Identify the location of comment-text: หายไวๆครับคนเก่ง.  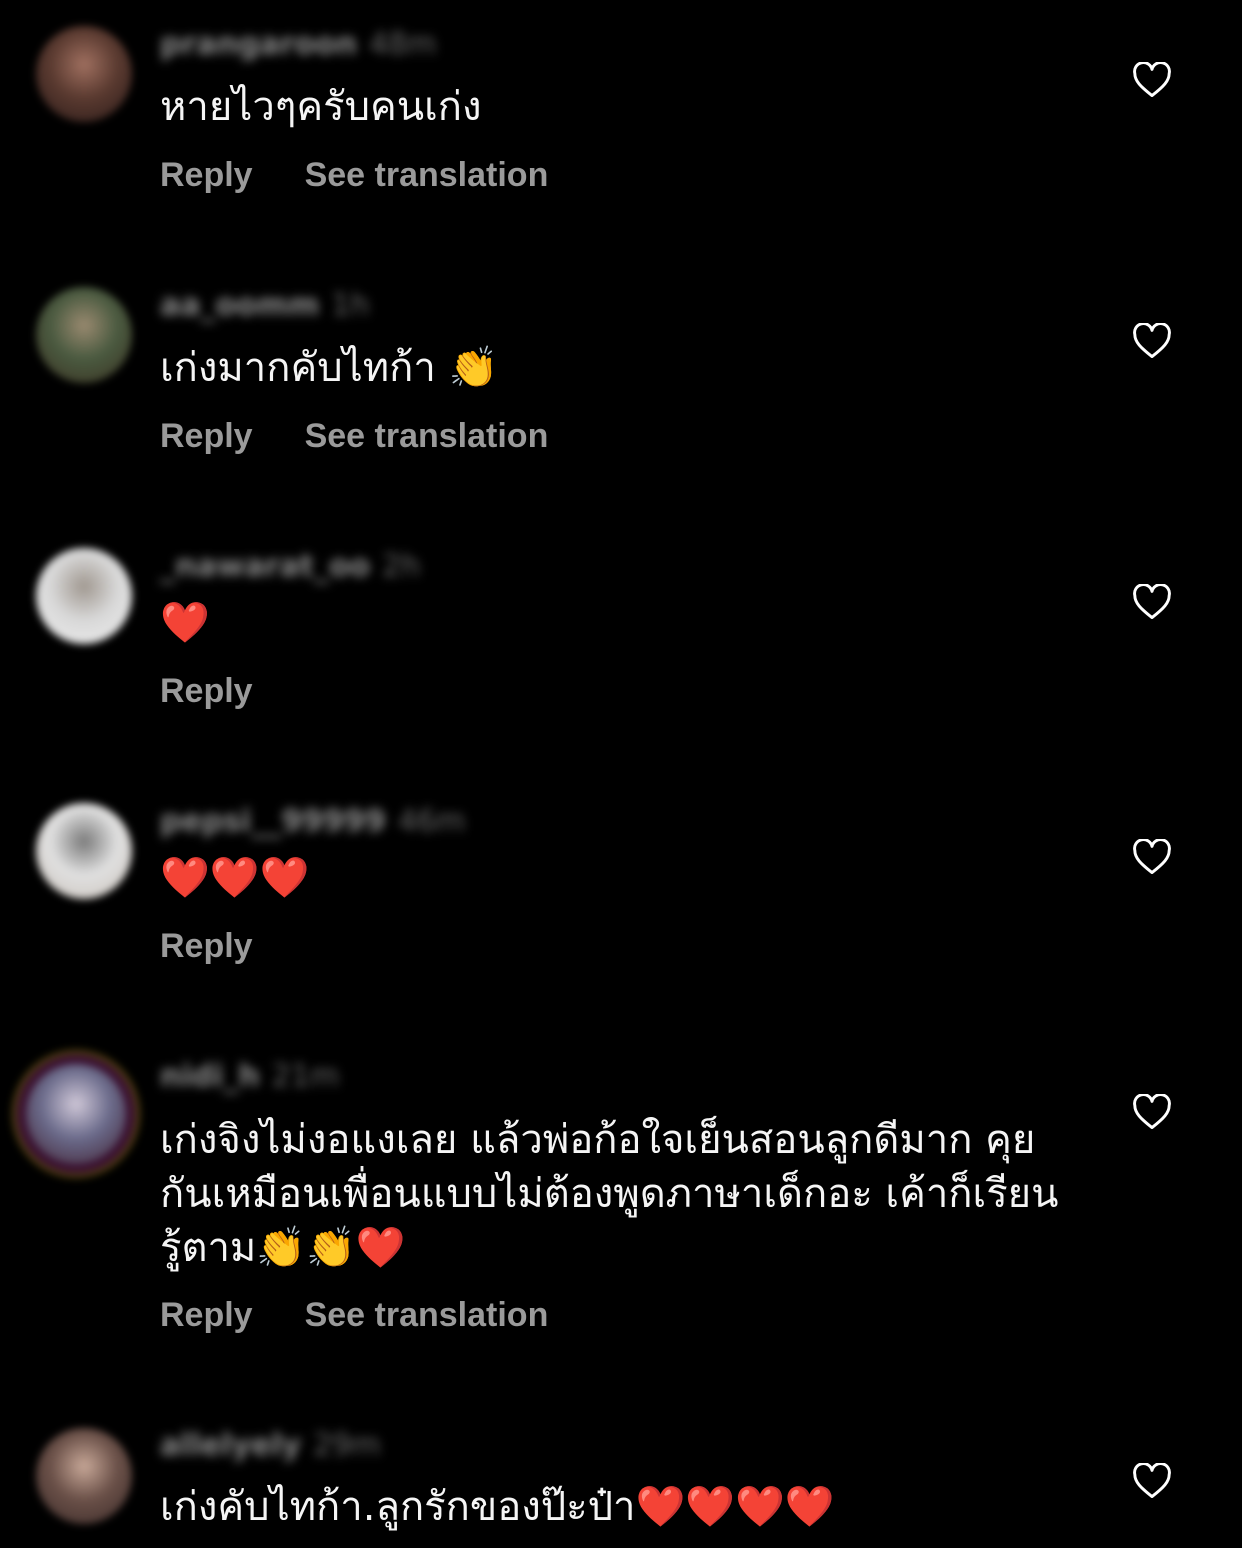
(321, 107).